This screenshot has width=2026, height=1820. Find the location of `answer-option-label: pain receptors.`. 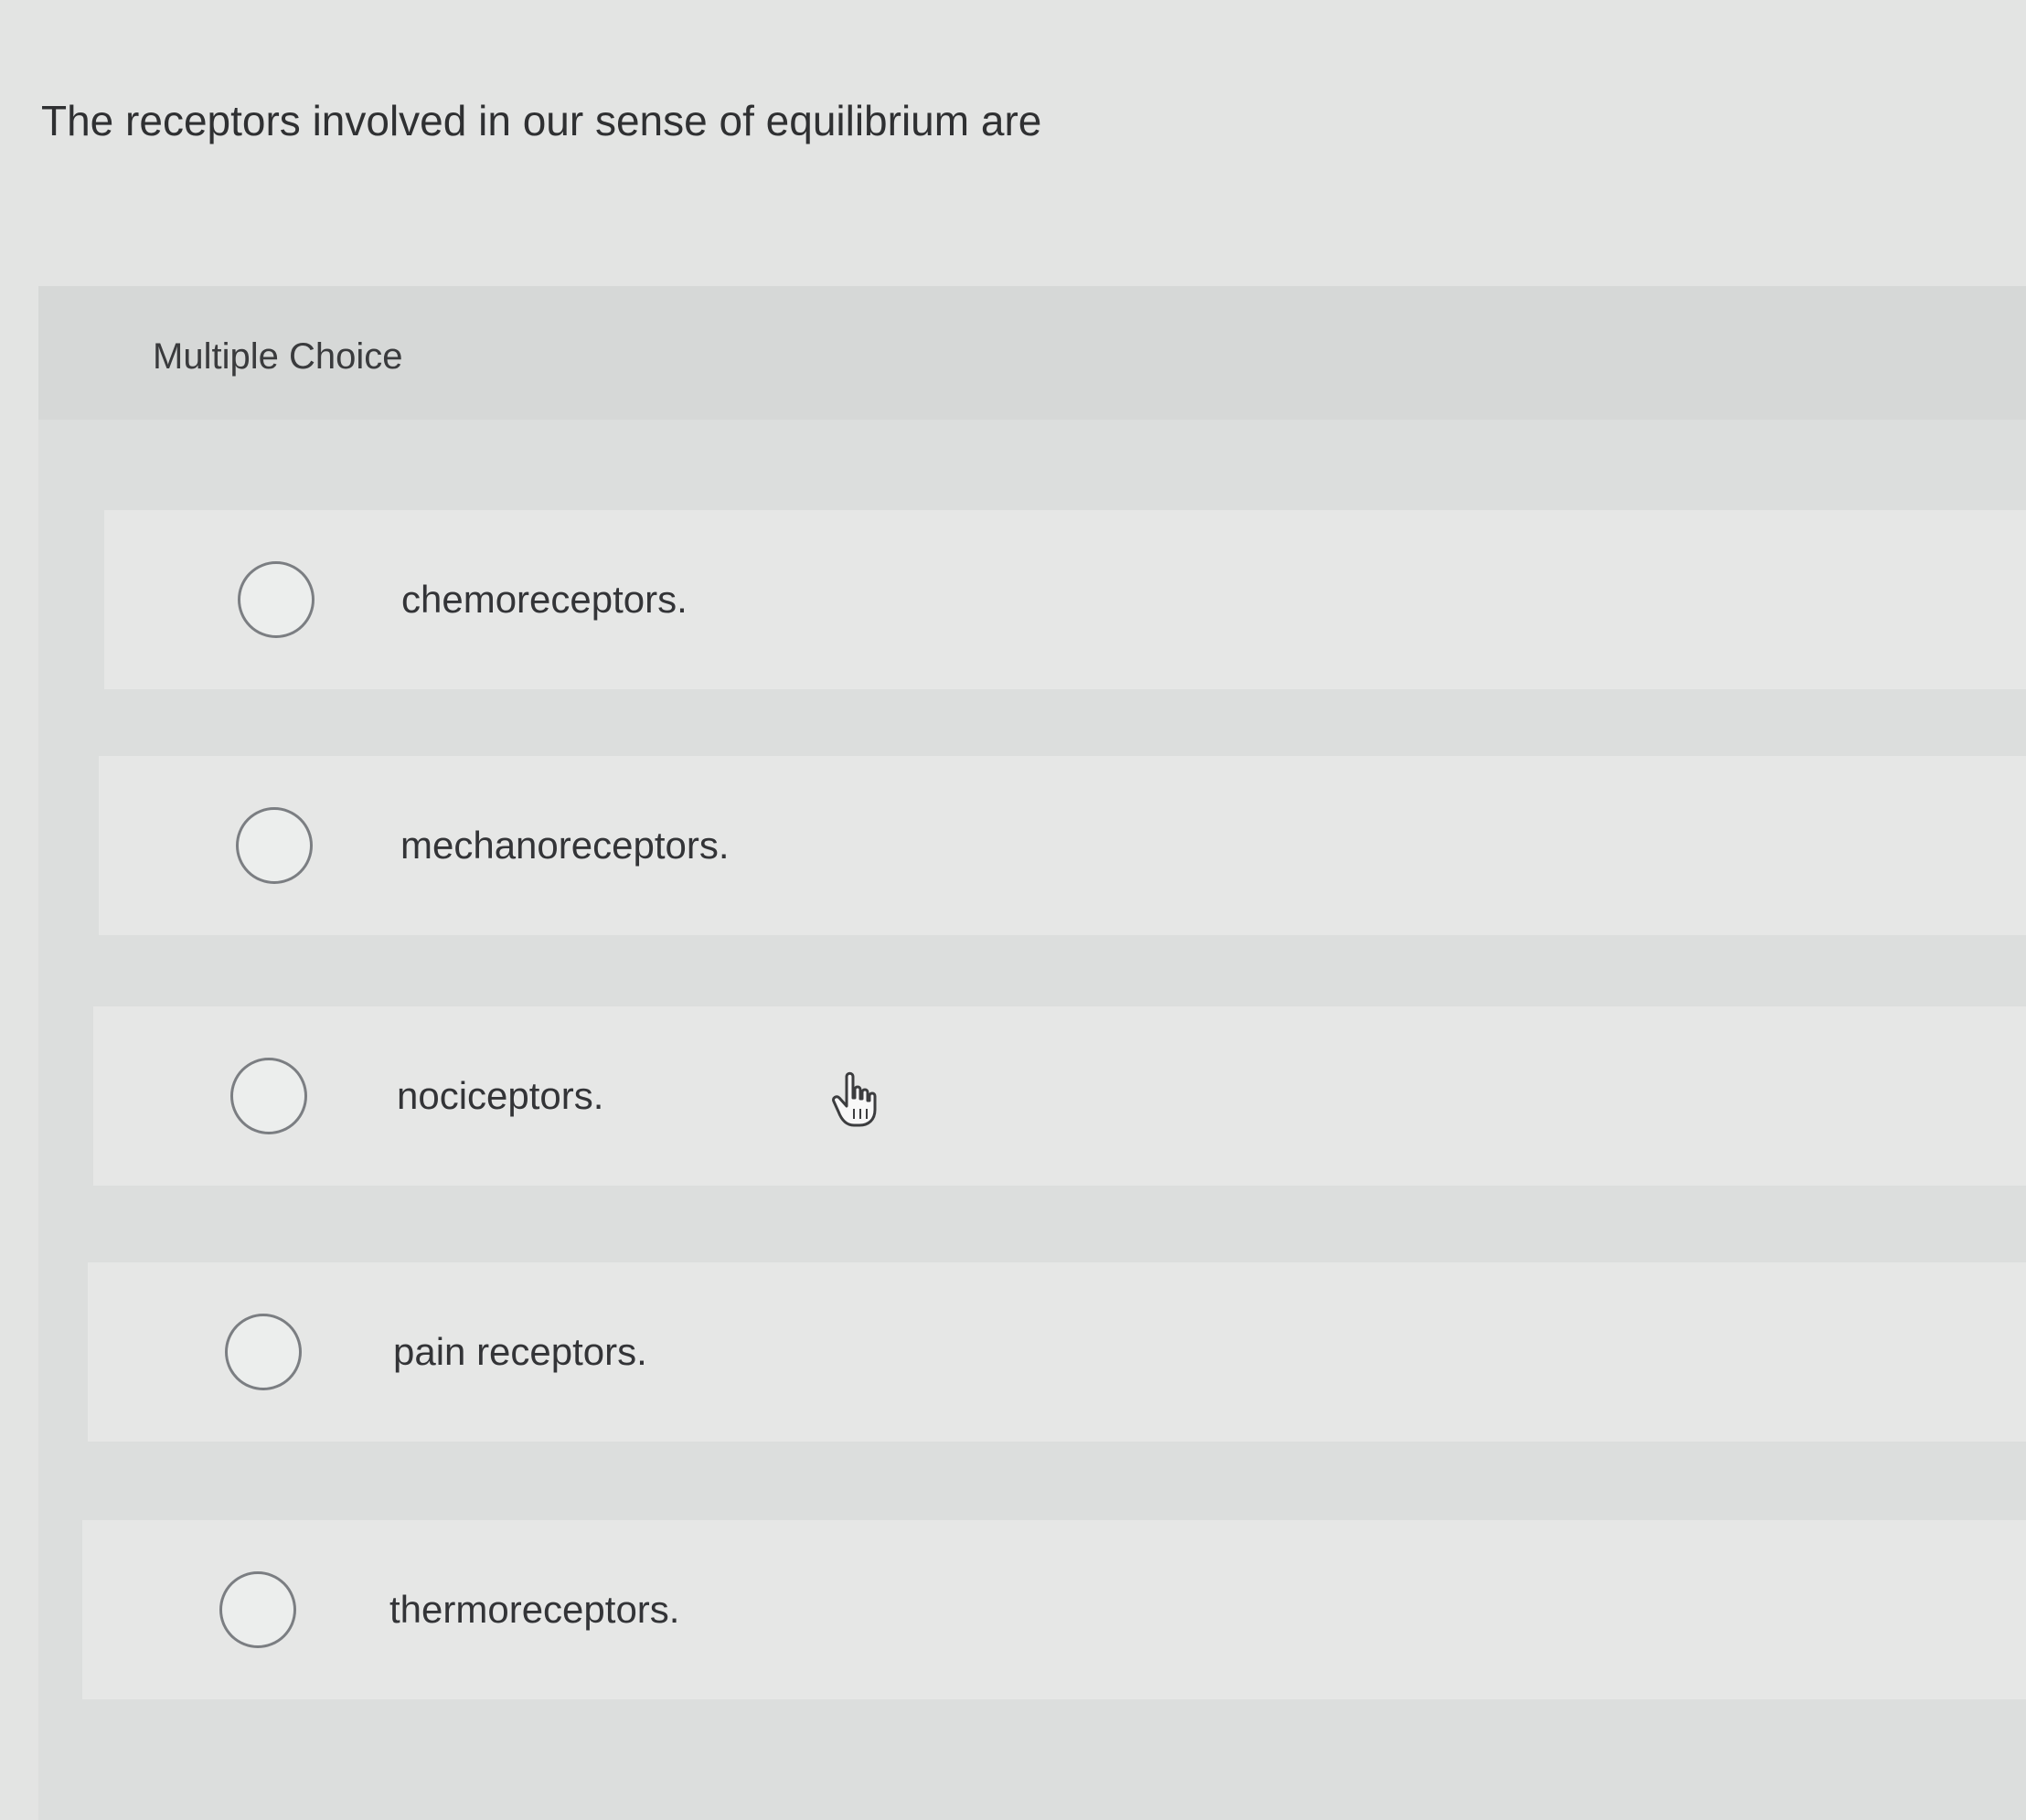

answer-option-label: pain receptors. is located at coordinates (520, 1351).